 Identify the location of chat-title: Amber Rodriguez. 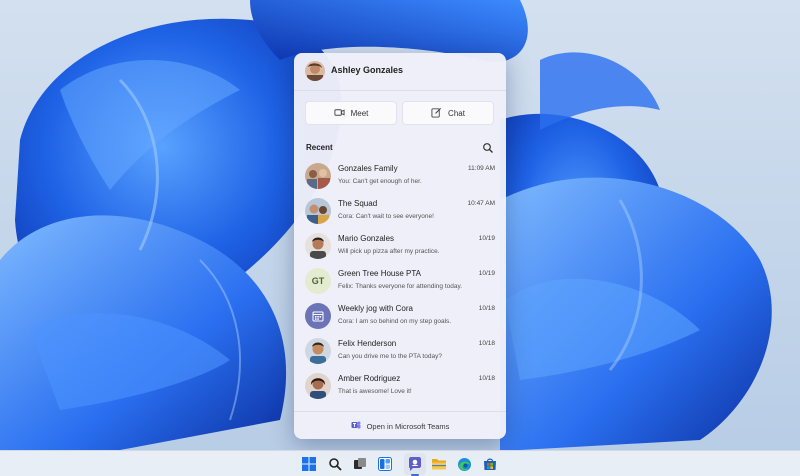
(369, 378).